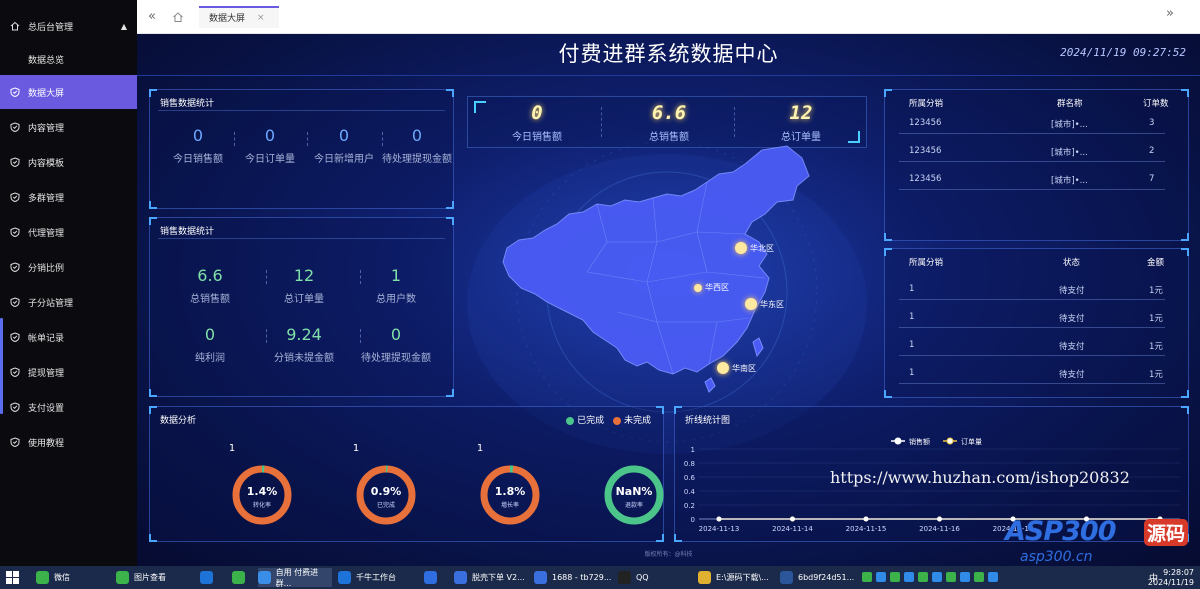  What do you see at coordinates (1032, 179) in the screenshot?
I see `table-row: 123456 [城市]•... 7` at bounding box center [1032, 179].